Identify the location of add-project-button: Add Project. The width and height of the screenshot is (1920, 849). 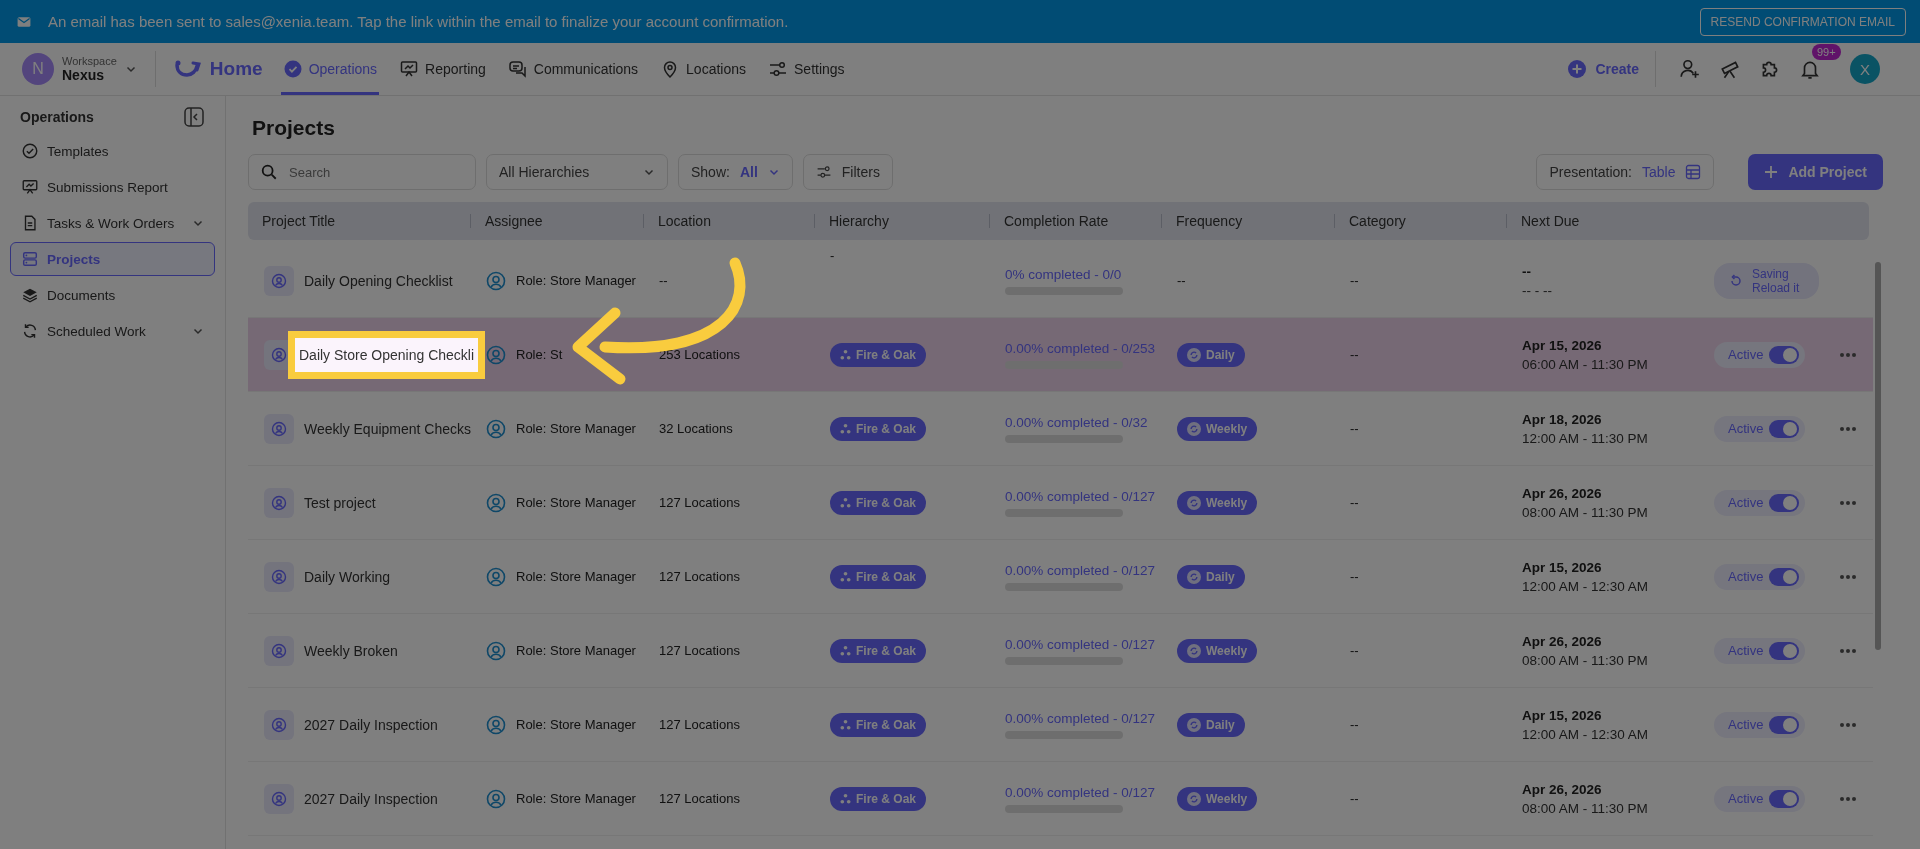
(1815, 172).